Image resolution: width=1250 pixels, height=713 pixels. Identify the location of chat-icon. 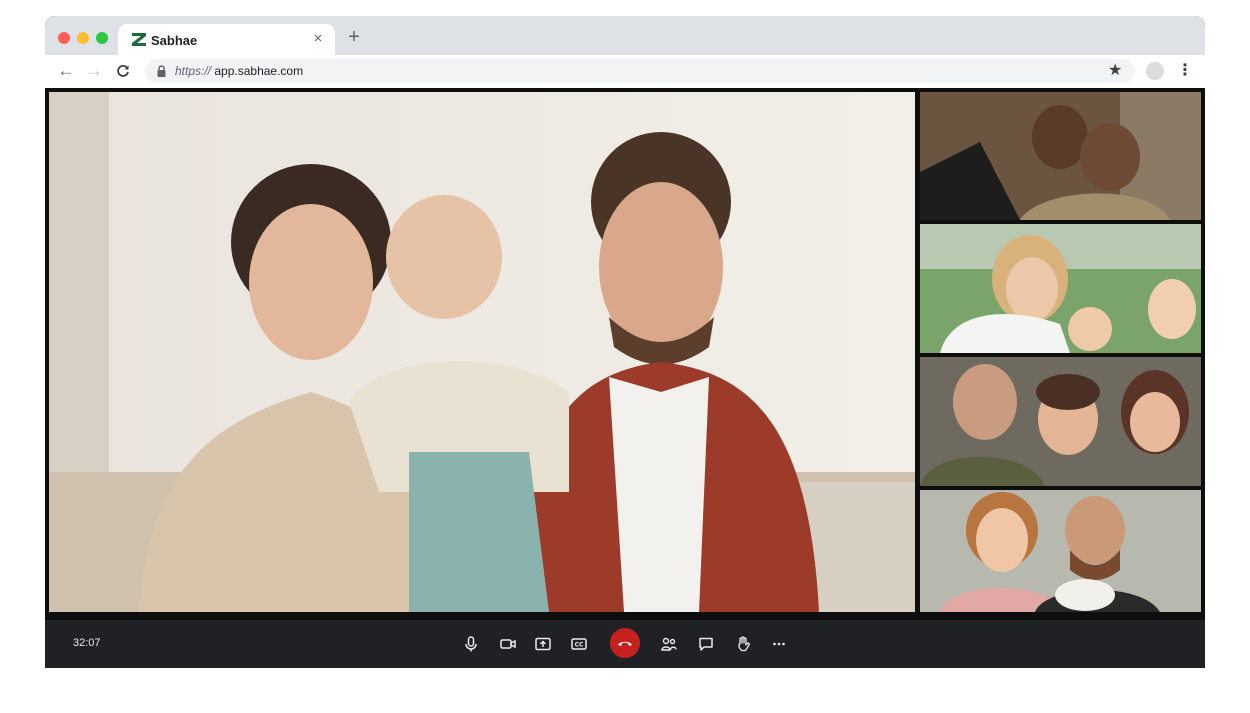
(706, 644).